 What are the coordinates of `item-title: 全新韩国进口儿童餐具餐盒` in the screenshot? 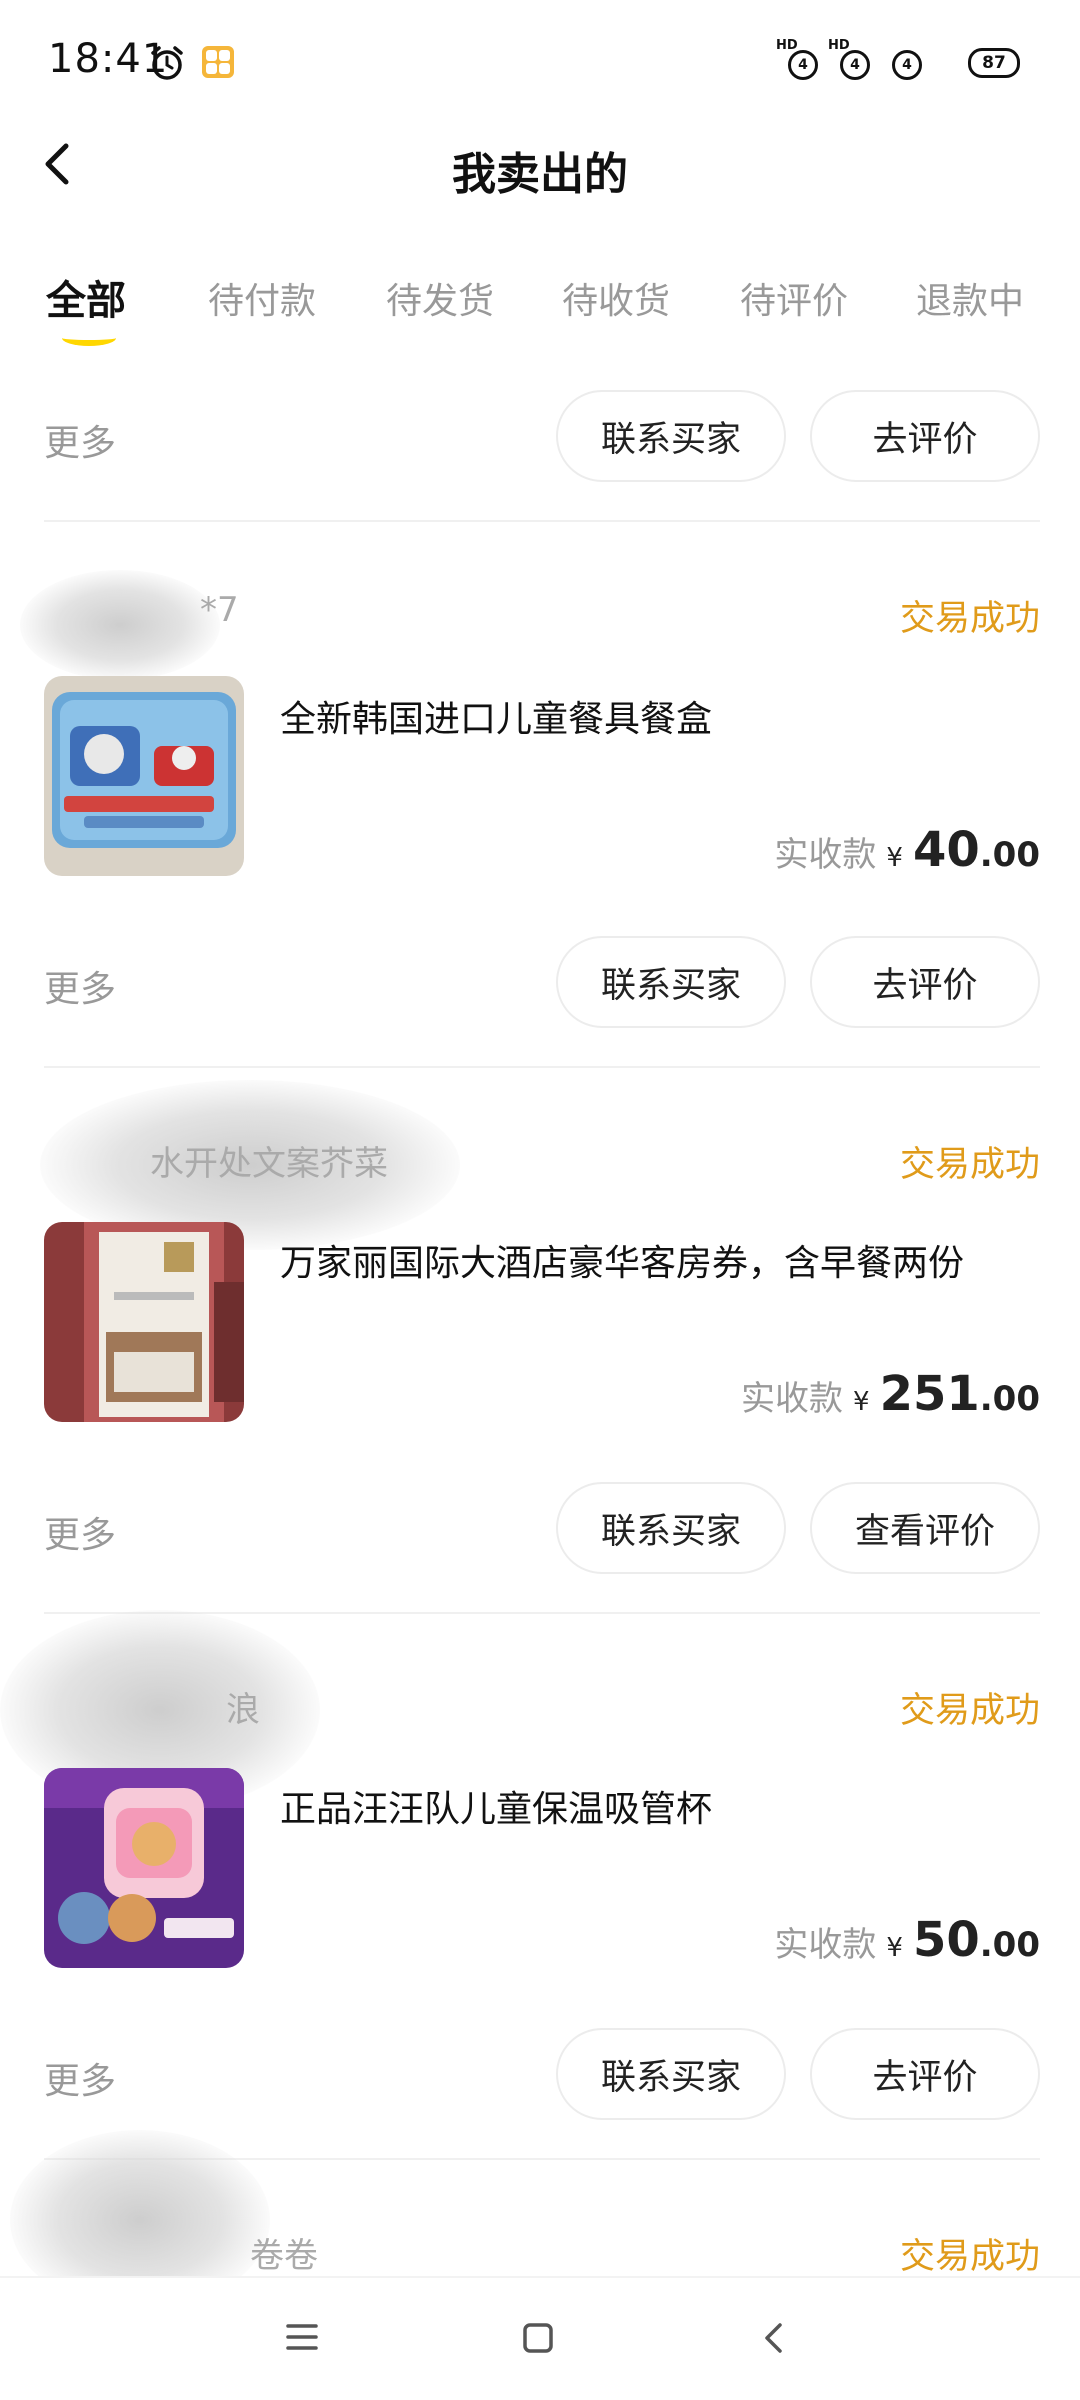 It's located at (660, 720).